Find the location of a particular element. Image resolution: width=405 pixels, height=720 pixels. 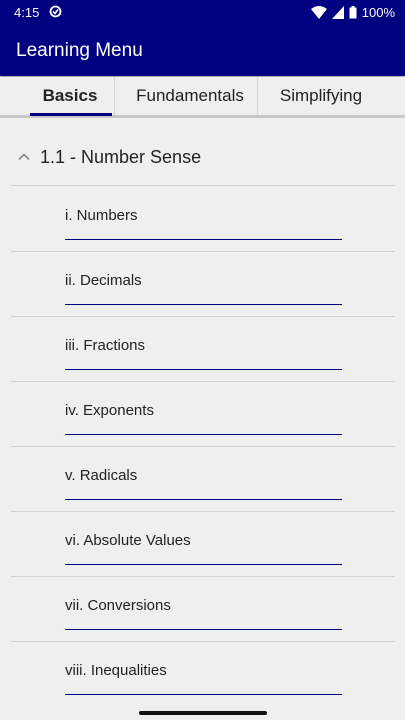

list-item: iv. Exponents is located at coordinates (203, 414).